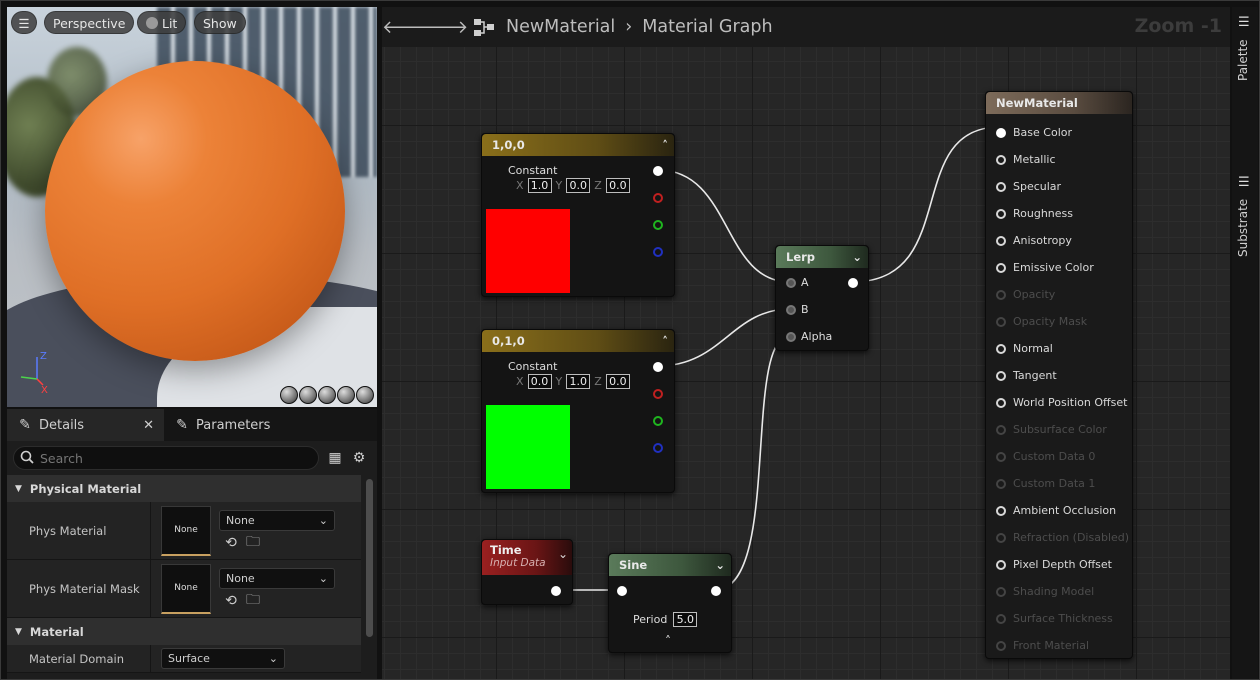 The image size is (1260, 680). I want to click on palette-list-icon: ☰, so click(1244, 22).